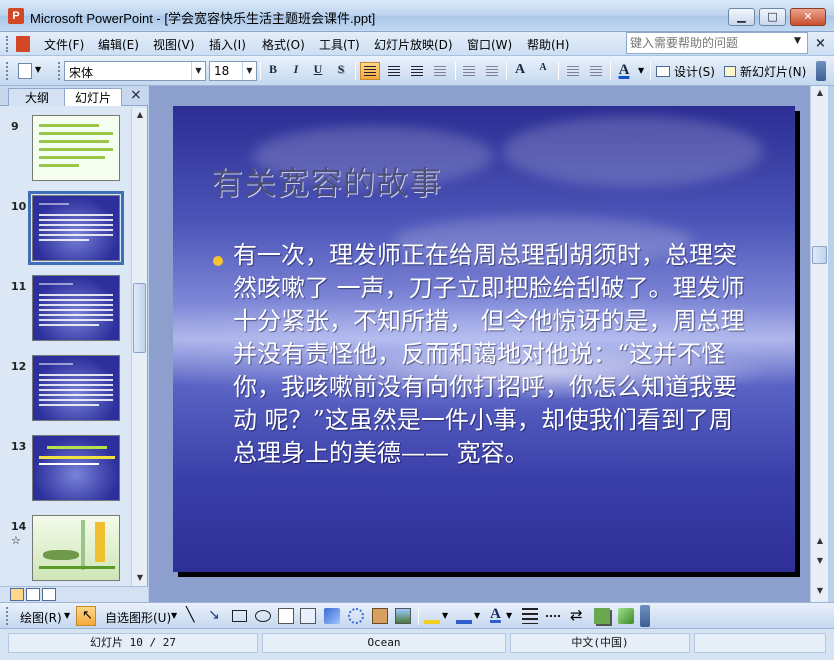 Image resolution: width=834 pixels, height=660 pixels. I want to click on bold-button: B, so click(273, 71).